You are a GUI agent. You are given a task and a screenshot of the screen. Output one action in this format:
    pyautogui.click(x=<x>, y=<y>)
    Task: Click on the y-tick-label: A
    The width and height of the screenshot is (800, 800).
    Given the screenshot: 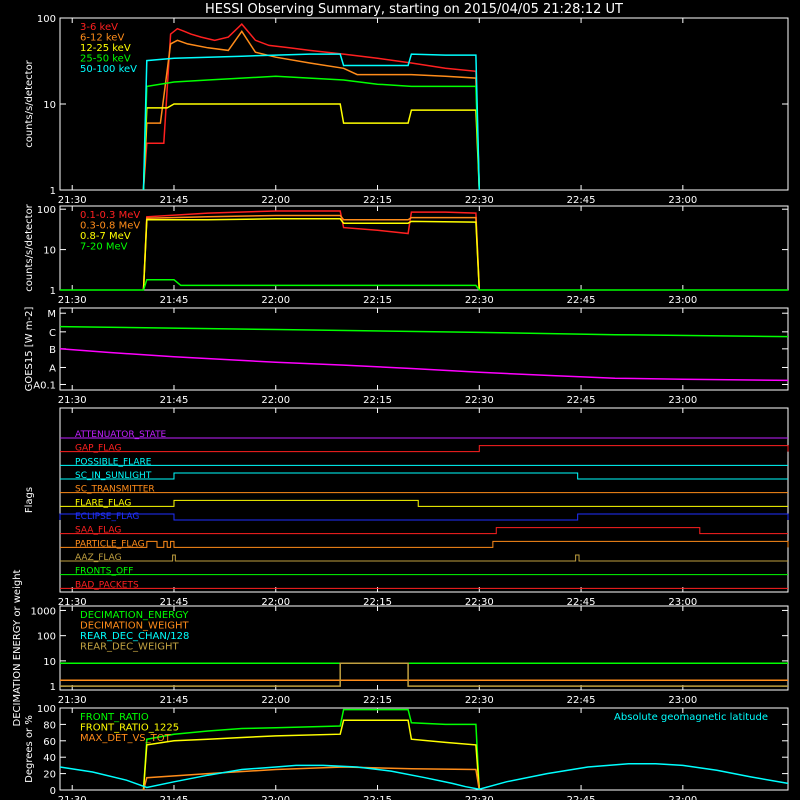 What is the action you would take?
    pyautogui.click(x=52, y=368)
    